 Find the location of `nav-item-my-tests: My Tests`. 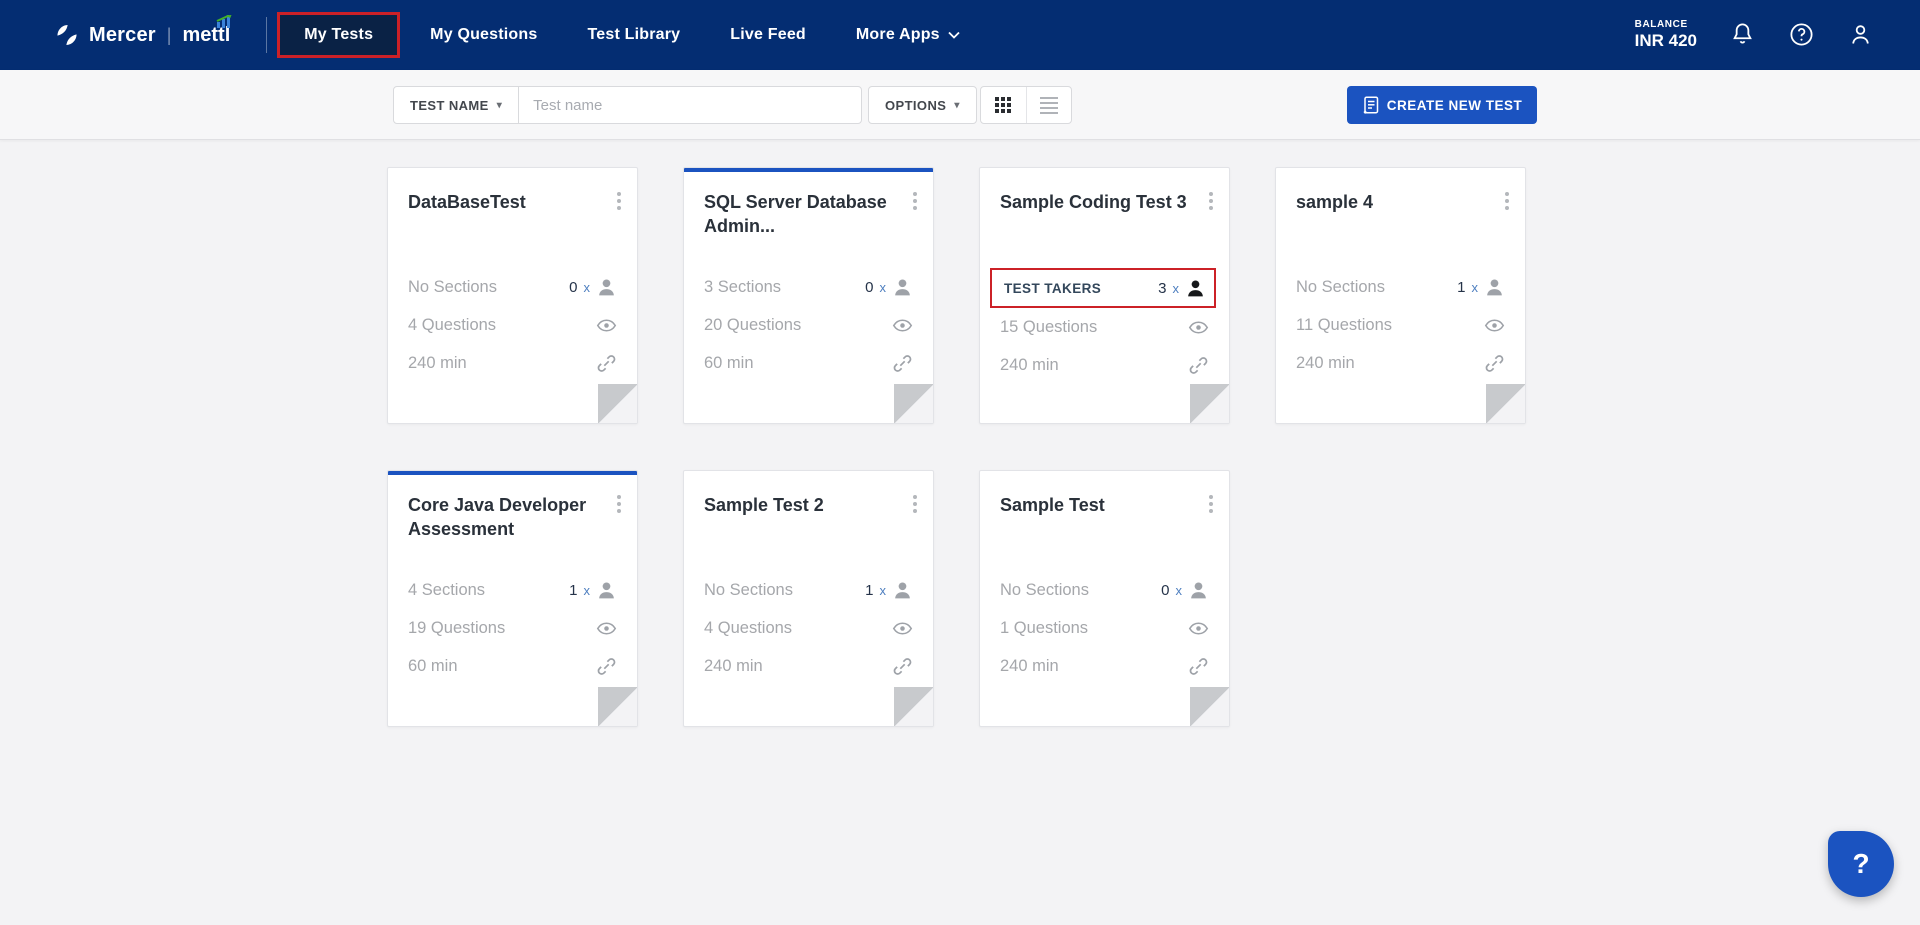

nav-item-my-tests: My Tests is located at coordinates (339, 35).